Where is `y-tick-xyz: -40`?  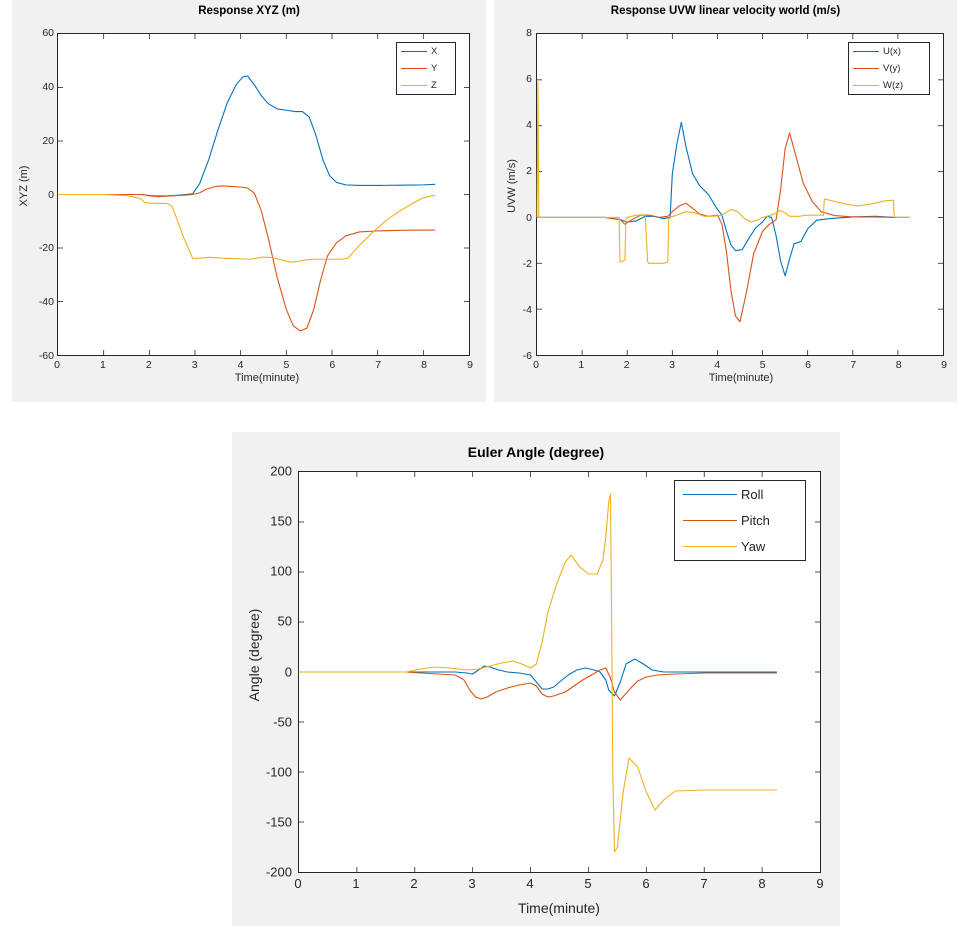 y-tick-xyz: -40 is located at coordinates (46, 302).